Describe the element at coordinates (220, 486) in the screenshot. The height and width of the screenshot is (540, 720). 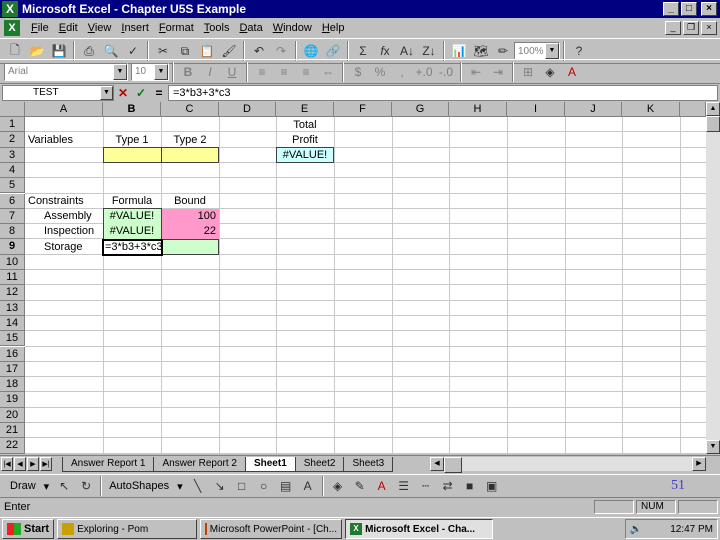
I see `arrow-icon: ↘` at that location.